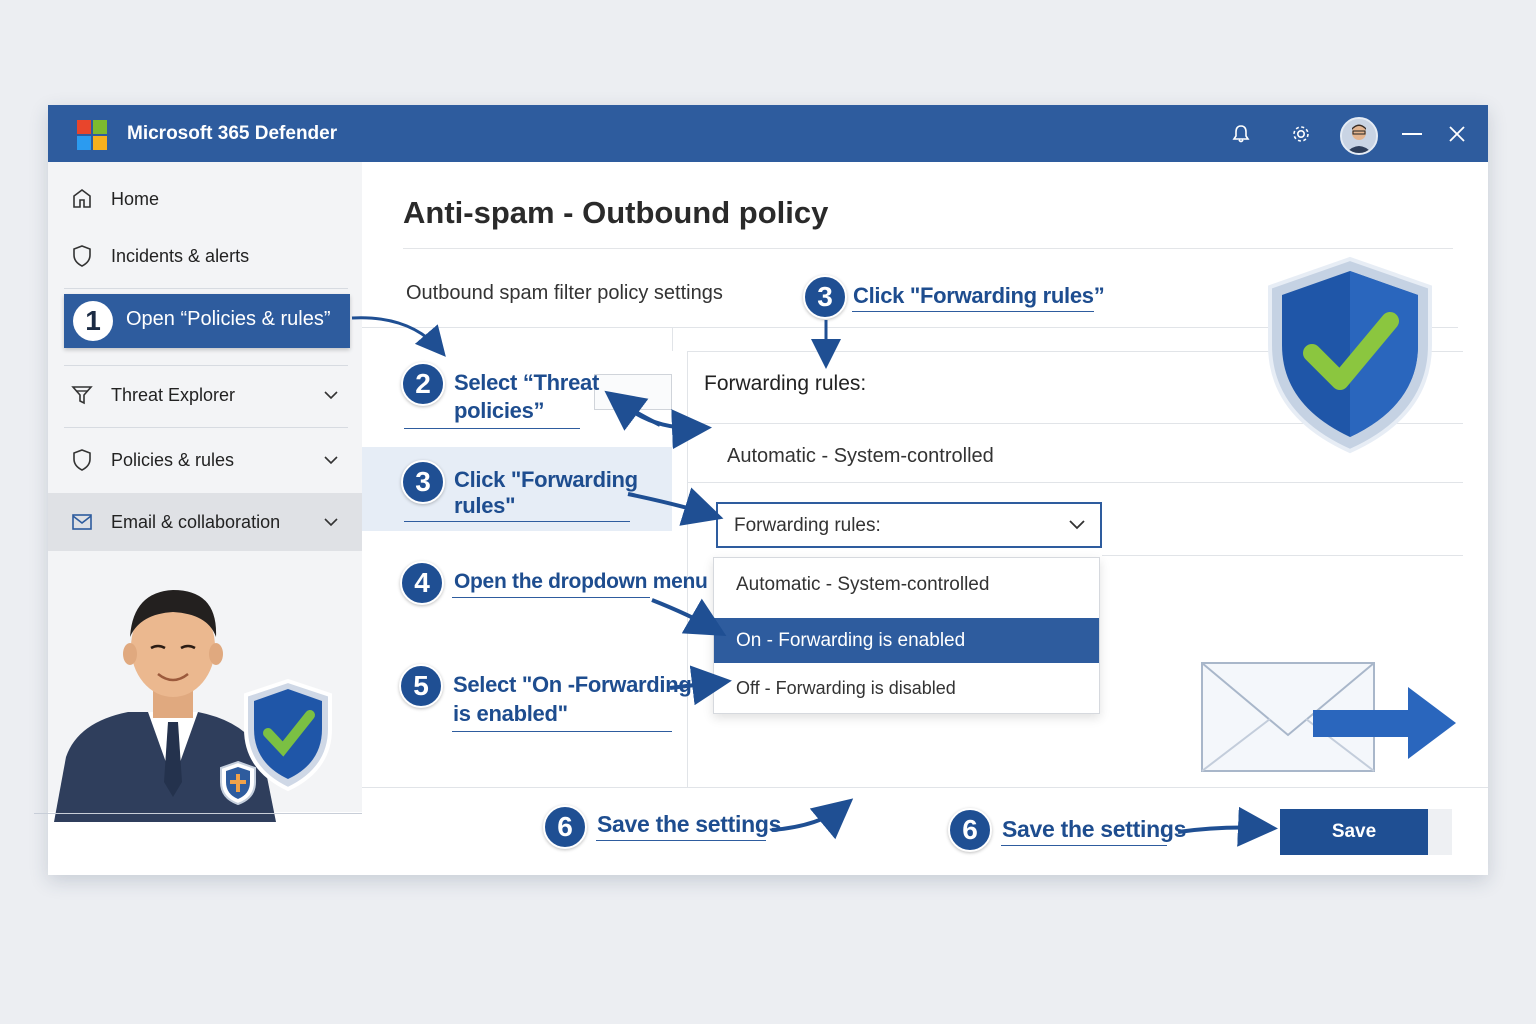 This screenshot has height=1024, width=1536. I want to click on save-button-shadow, so click(1440, 832).